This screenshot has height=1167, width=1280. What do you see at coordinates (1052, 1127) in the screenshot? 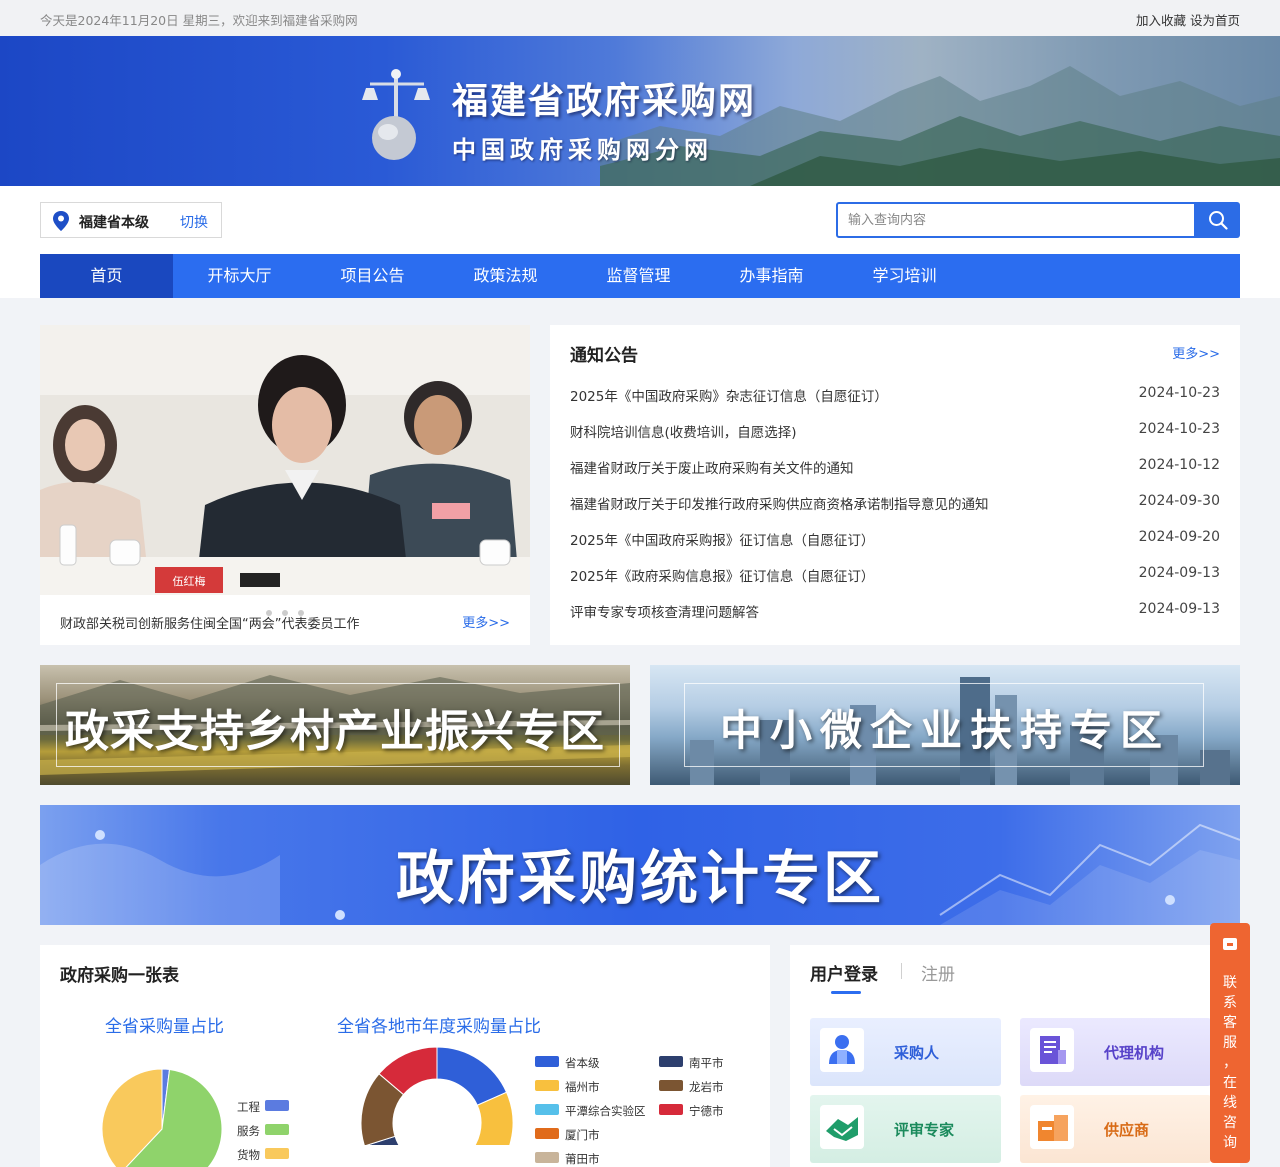
I see `supplier-icon` at bounding box center [1052, 1127].